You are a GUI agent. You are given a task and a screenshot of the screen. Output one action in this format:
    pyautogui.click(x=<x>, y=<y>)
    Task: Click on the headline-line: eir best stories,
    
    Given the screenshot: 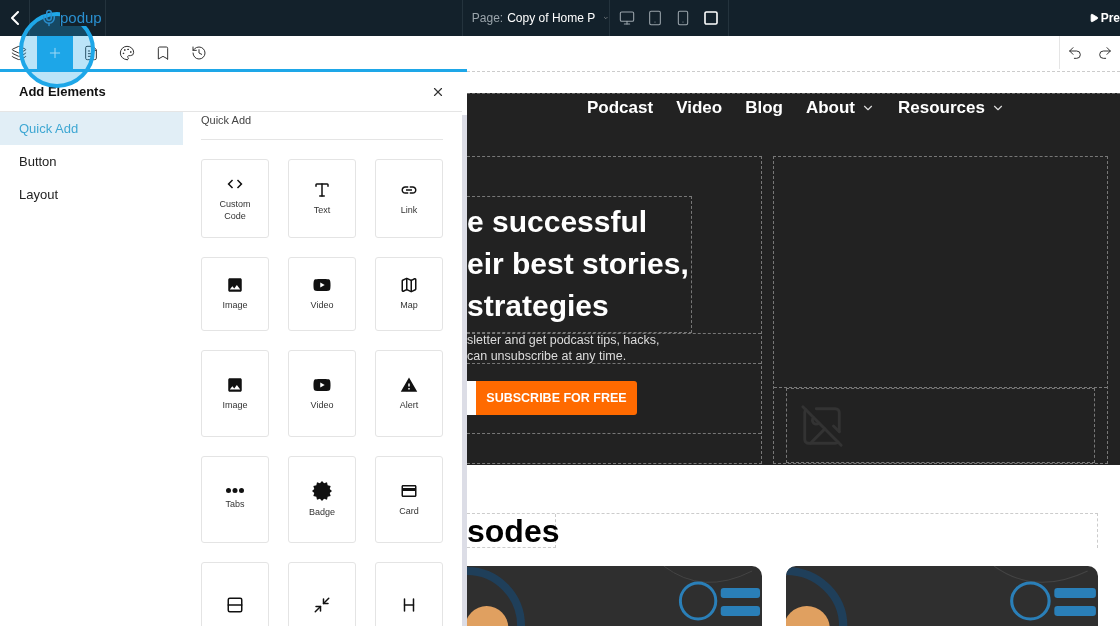 What is the action you would take?
    pyautogui.click(x=578, y=264)
    